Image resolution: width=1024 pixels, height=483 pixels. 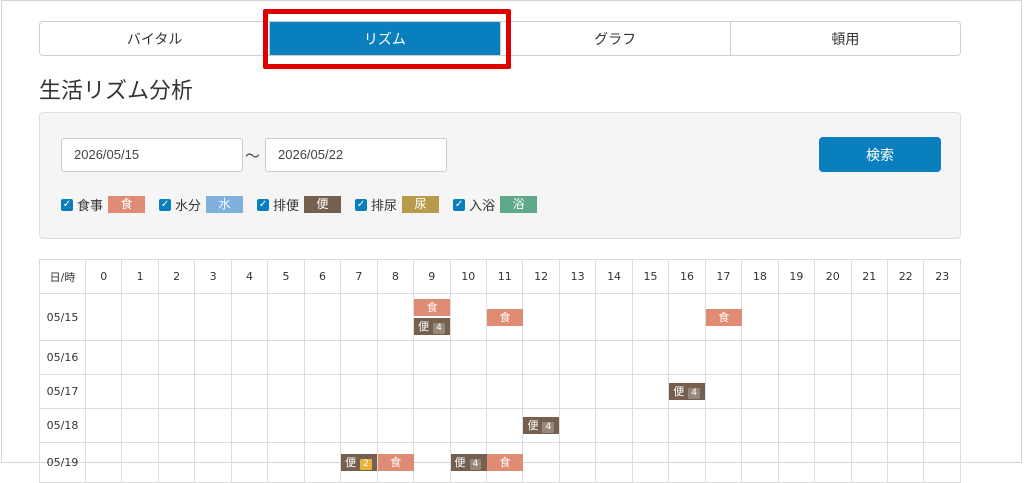 I want to click on filter-1: ✓ 水分水, so click(x=201, y=204).